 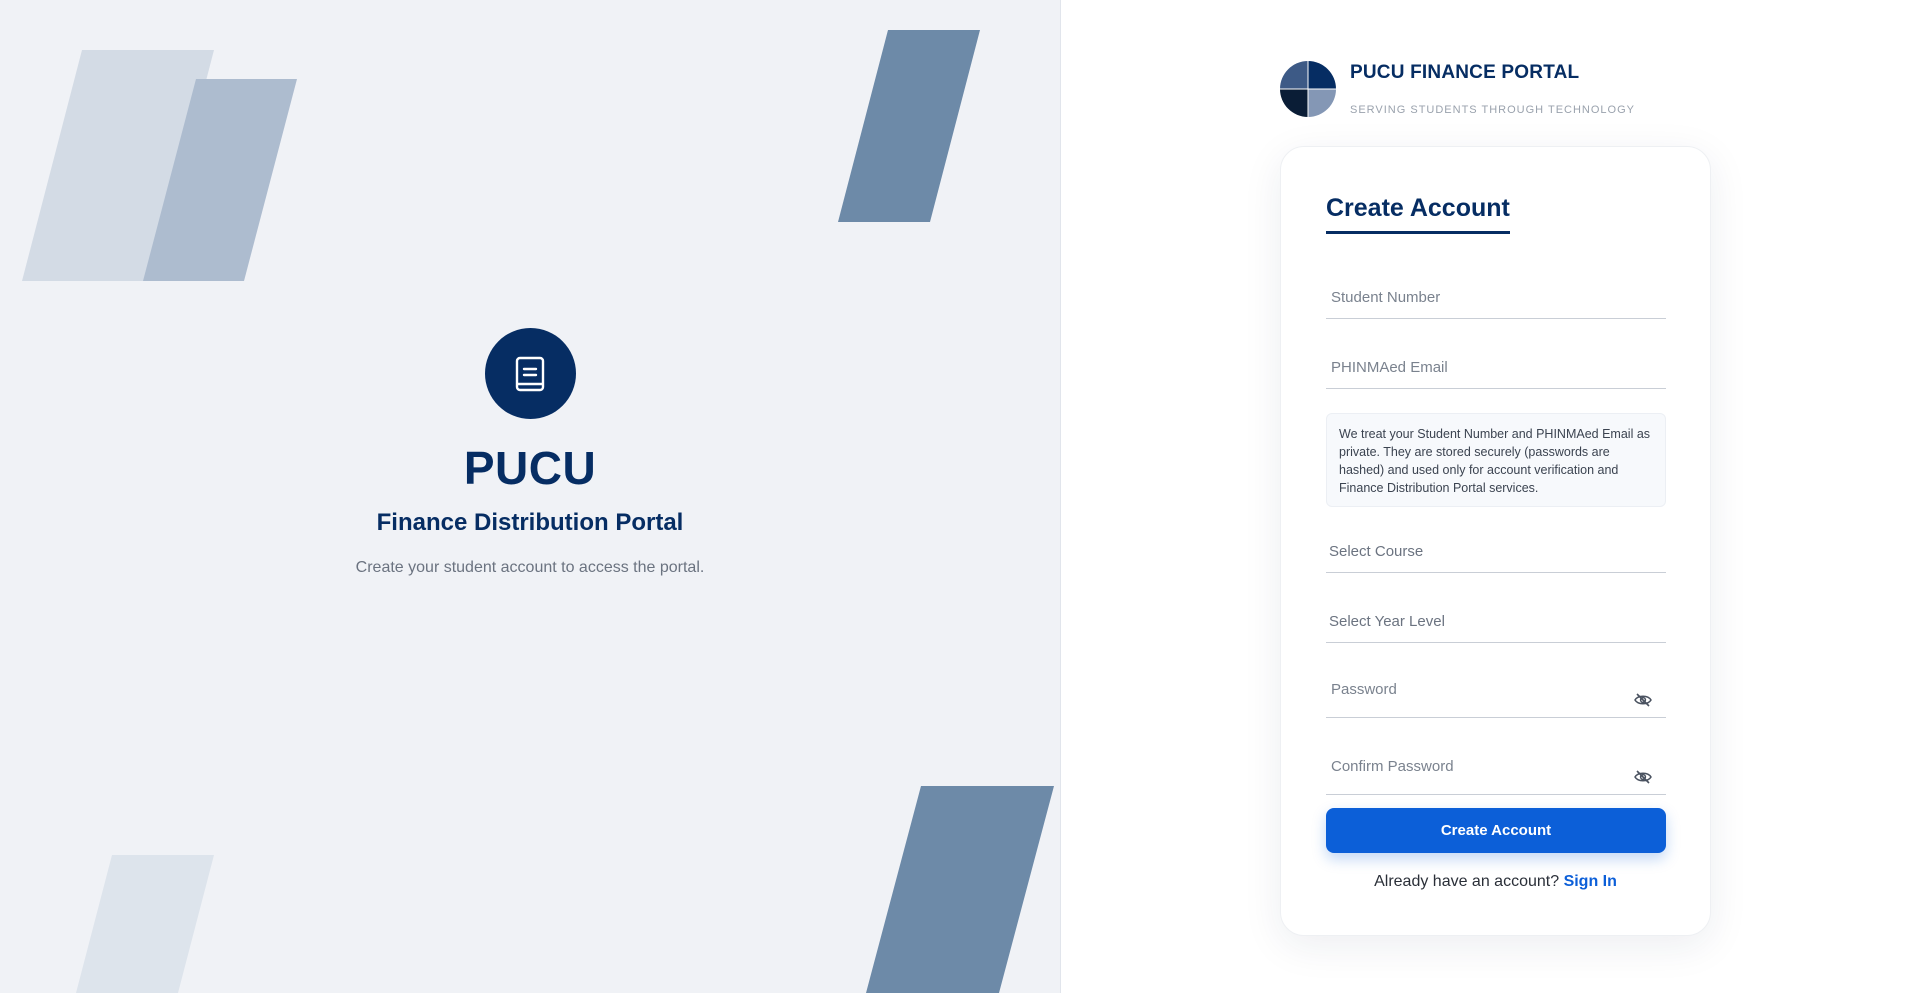 I want to click on brand-logo, so click(x=1308, y=89).